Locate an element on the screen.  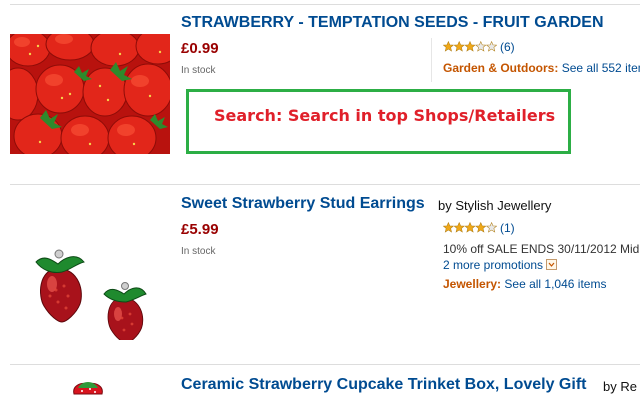
more-promotions-link: 2 more promotions is located at coordinates (493, 265).